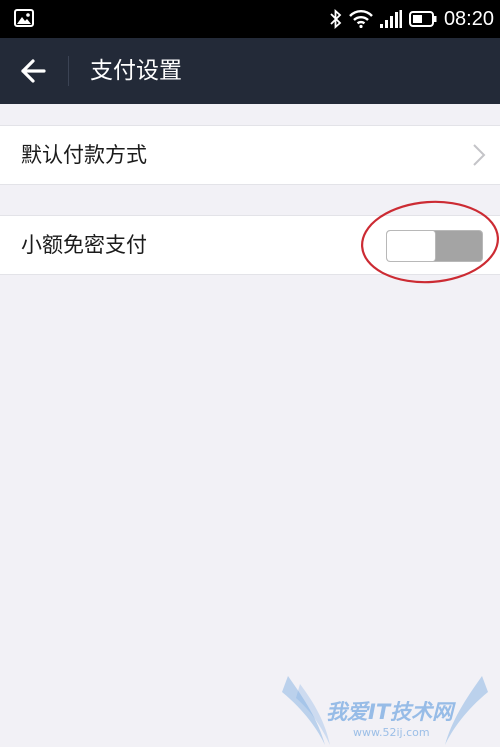 This screenshot has width=500, height=747. I want to click on toggle-knob, so click(411, 246).